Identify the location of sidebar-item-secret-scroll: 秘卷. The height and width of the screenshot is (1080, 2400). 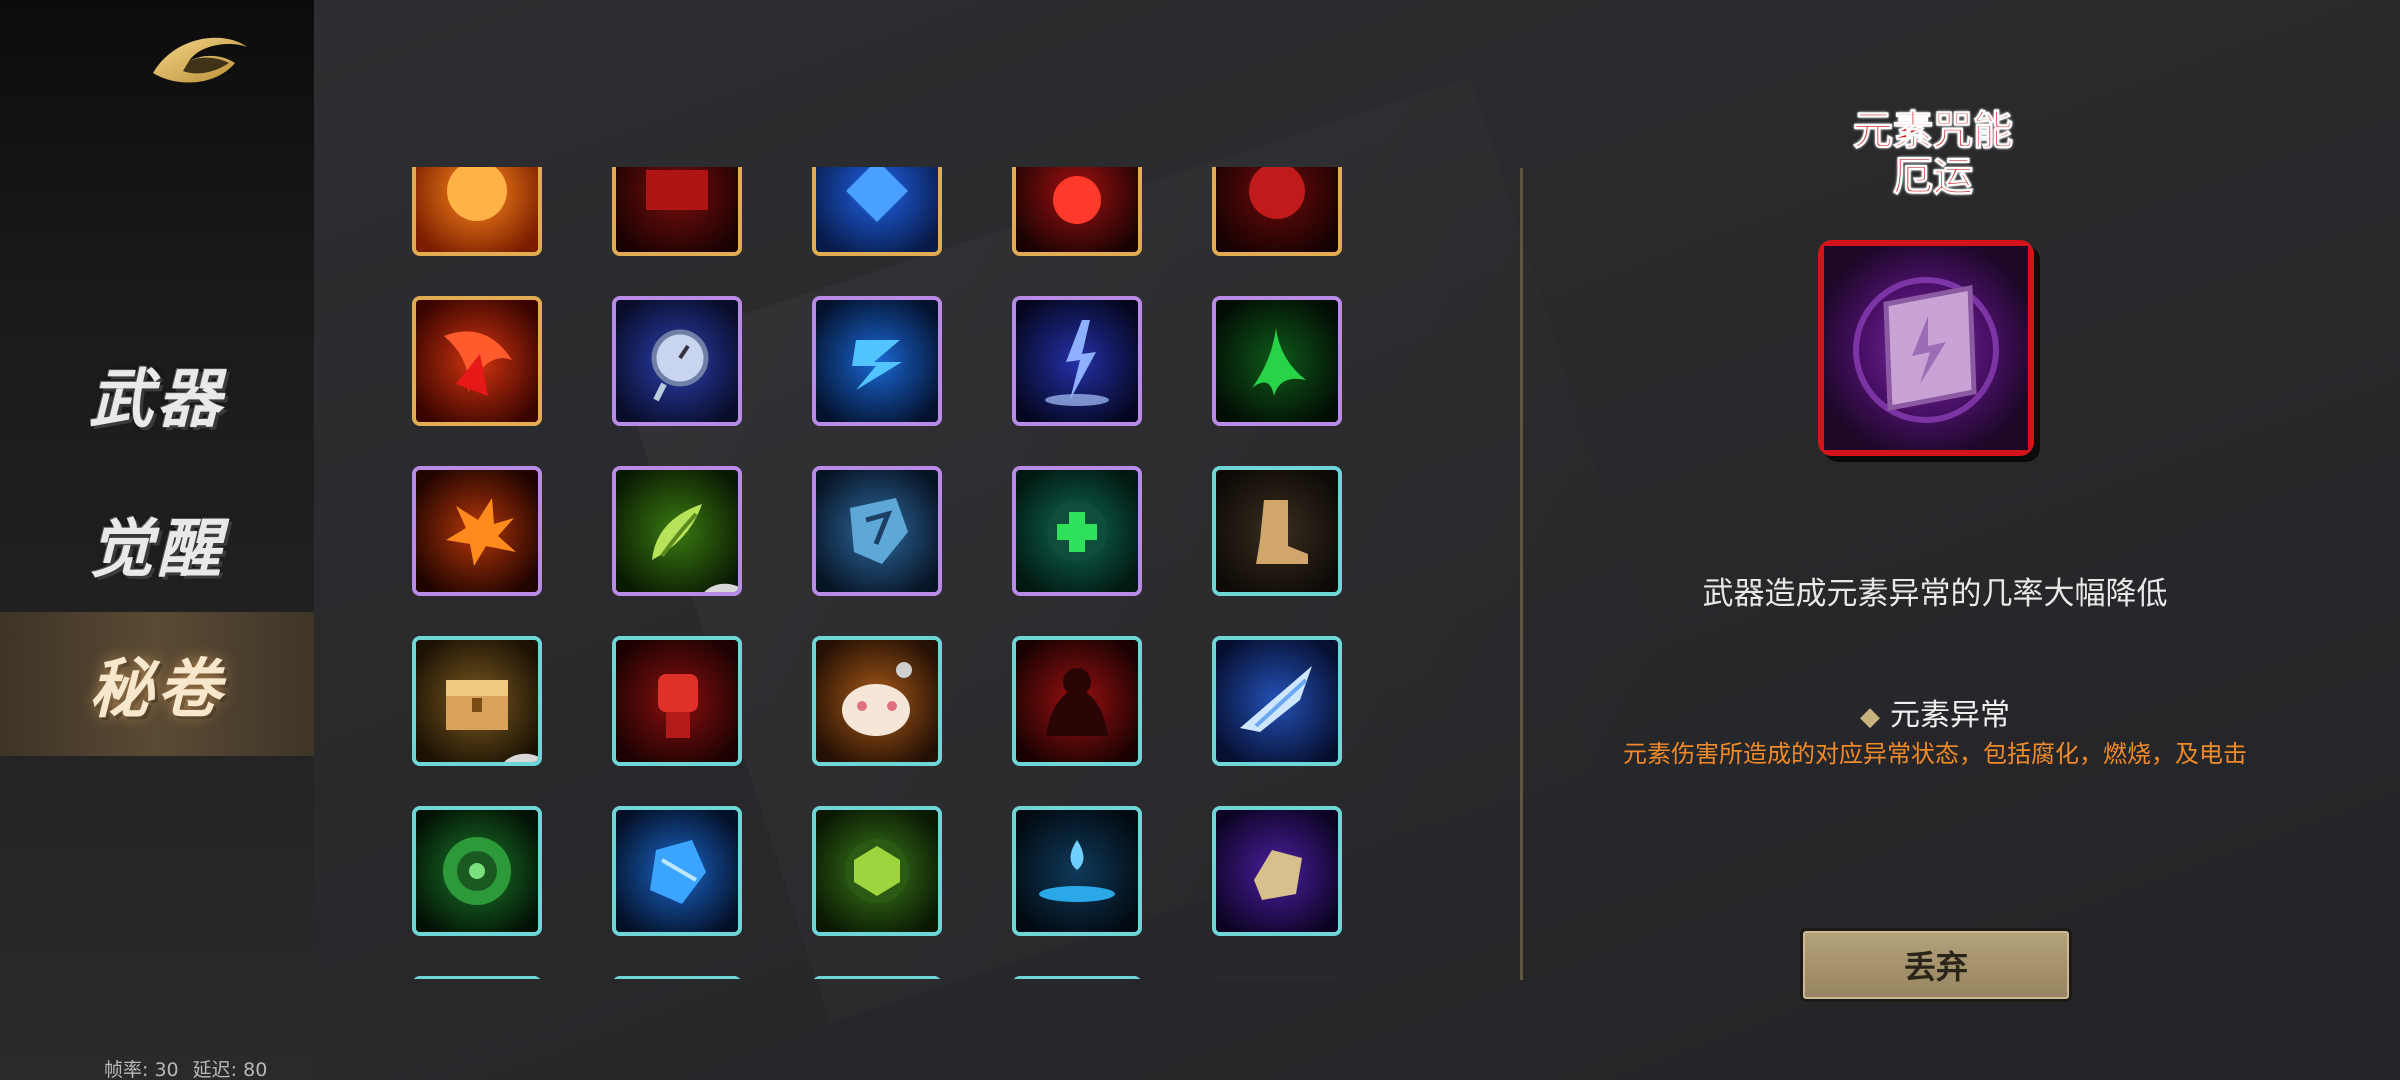
(157, 684).